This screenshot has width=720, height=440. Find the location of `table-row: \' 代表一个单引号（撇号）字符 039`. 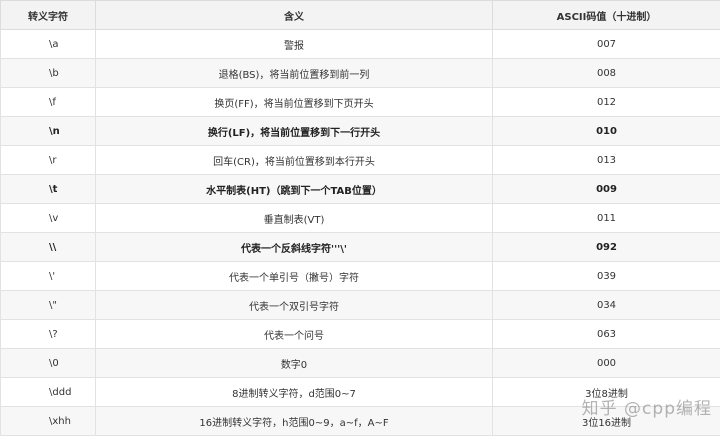

table-row: \' 代表一个单引号（撇号）字符 039 is located at coordinates (360, 276).